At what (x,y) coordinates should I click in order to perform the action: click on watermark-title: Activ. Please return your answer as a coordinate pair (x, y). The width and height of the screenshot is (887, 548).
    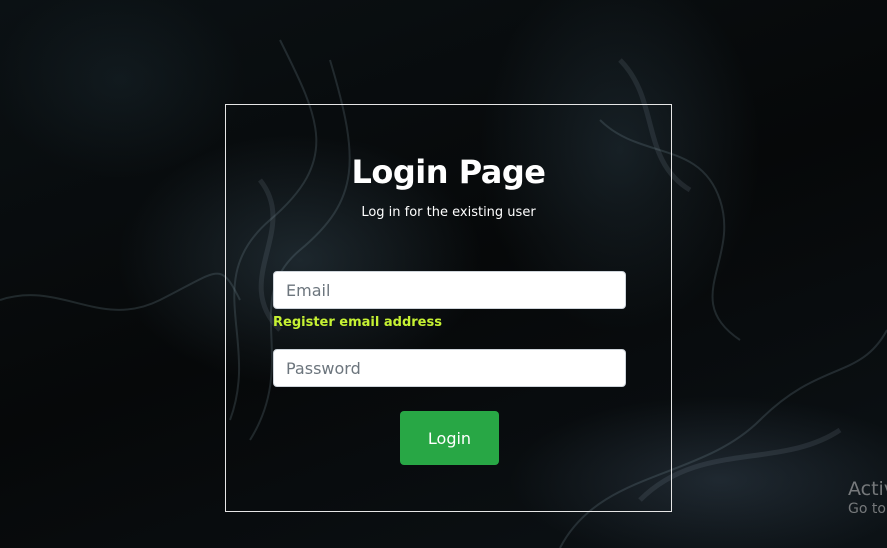
    Looking at the image, I should click on (867, 489).